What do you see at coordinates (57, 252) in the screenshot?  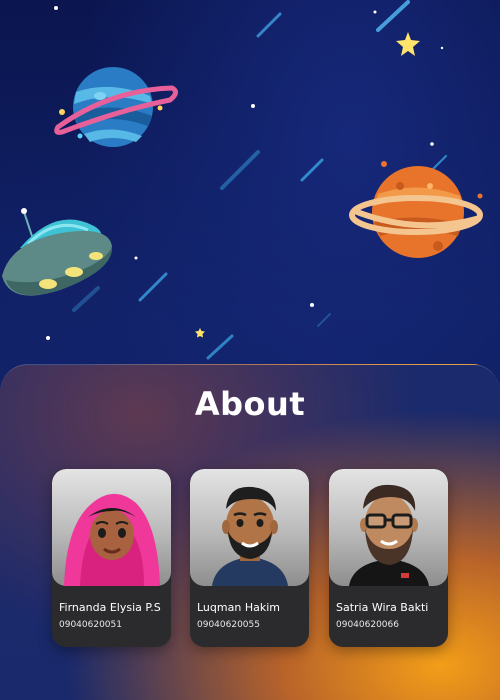 I see `ufo-icon` at bounding box center [57, 252].